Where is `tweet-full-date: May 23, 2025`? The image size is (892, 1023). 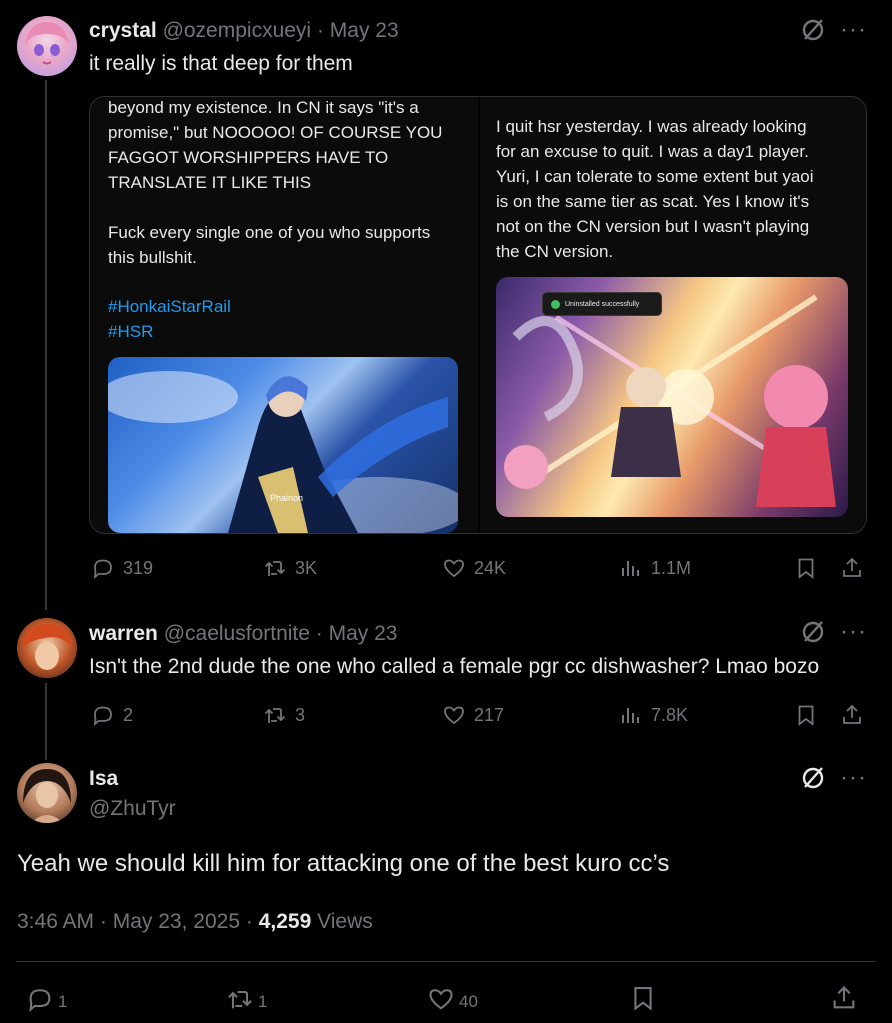 tweet-full-date: May 23, 2025 is located at coordinates (176, 921).